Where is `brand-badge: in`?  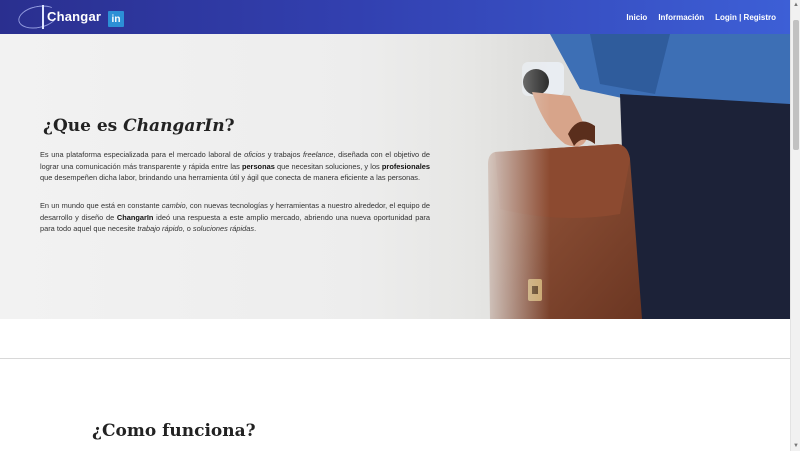 brand-badge: in is located at coordinates (116, 19).